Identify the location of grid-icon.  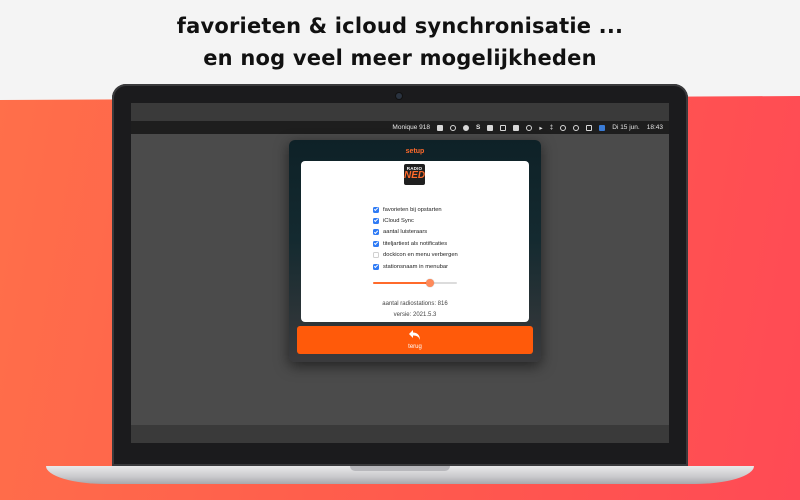
(440, 127).